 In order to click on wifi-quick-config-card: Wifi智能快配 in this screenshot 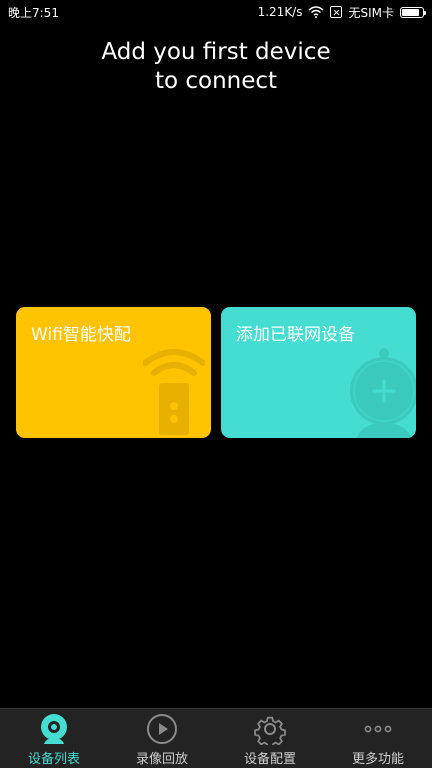, I will do `click(113, 372)`.